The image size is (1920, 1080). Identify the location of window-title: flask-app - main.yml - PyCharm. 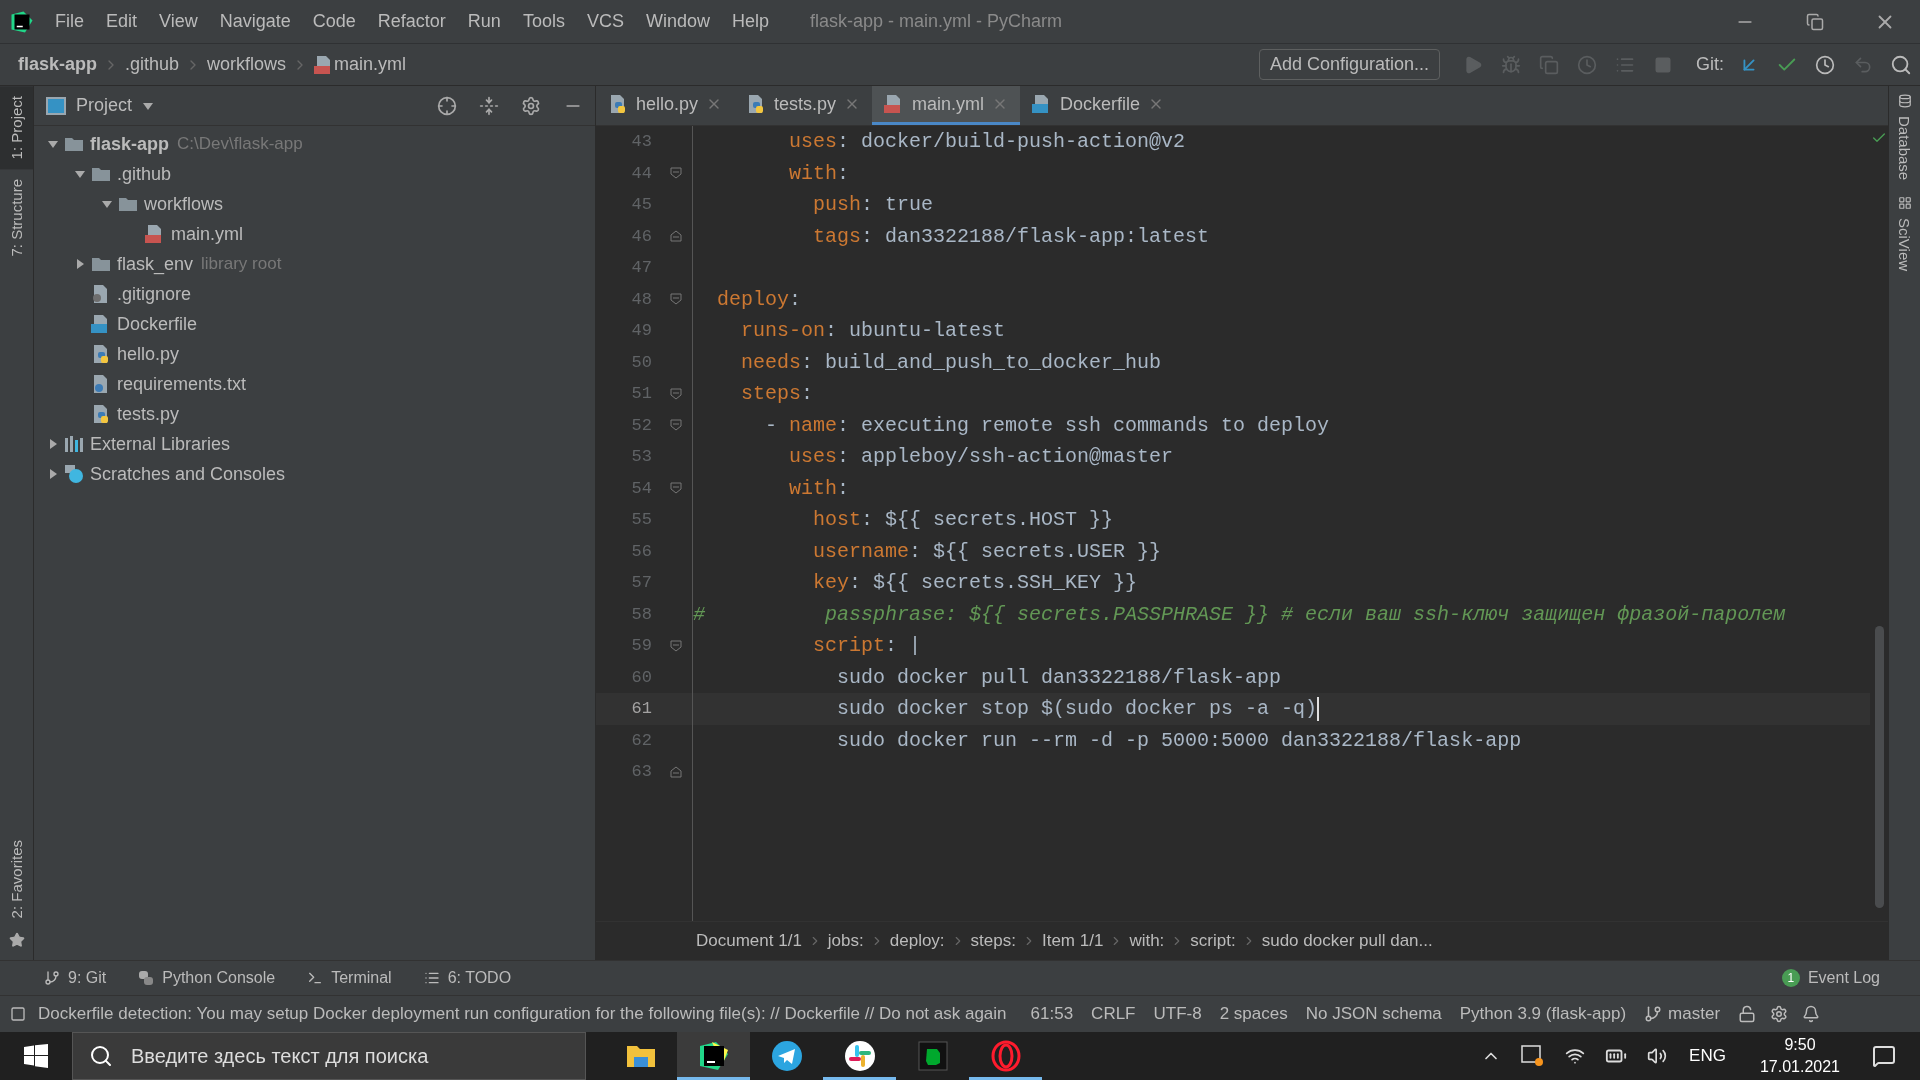
(937, 21).